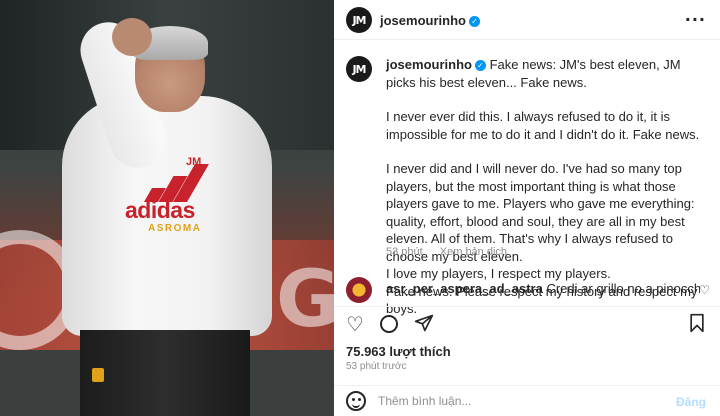 This screenshot has height=416, width=720. Describe the element at coordinates (423, 20) in the screenshot. I see `author-username-text: josemourinho` at that location.